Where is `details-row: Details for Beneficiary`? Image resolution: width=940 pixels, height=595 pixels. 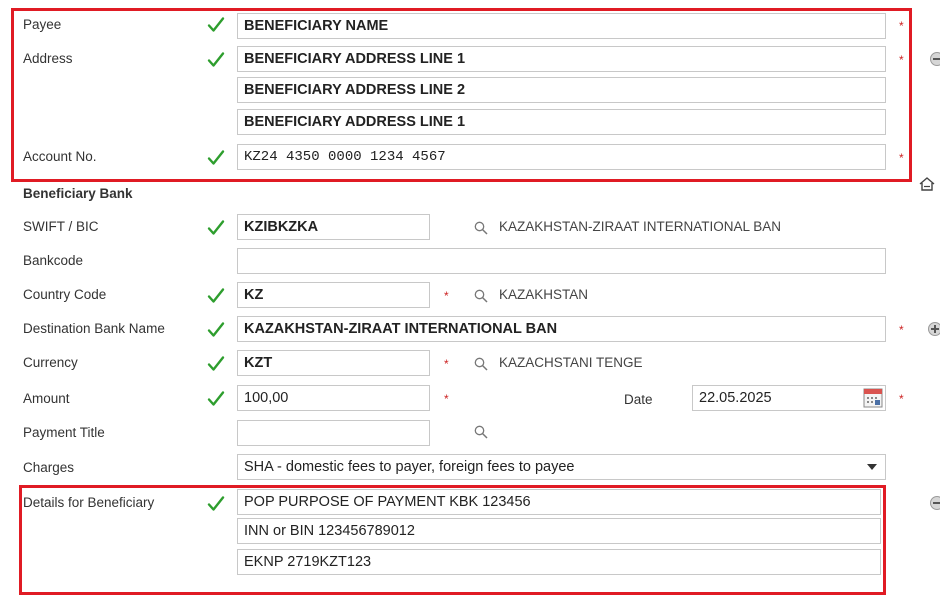 details-row: Details for Beneficiary is located at coordinates (470, 503).